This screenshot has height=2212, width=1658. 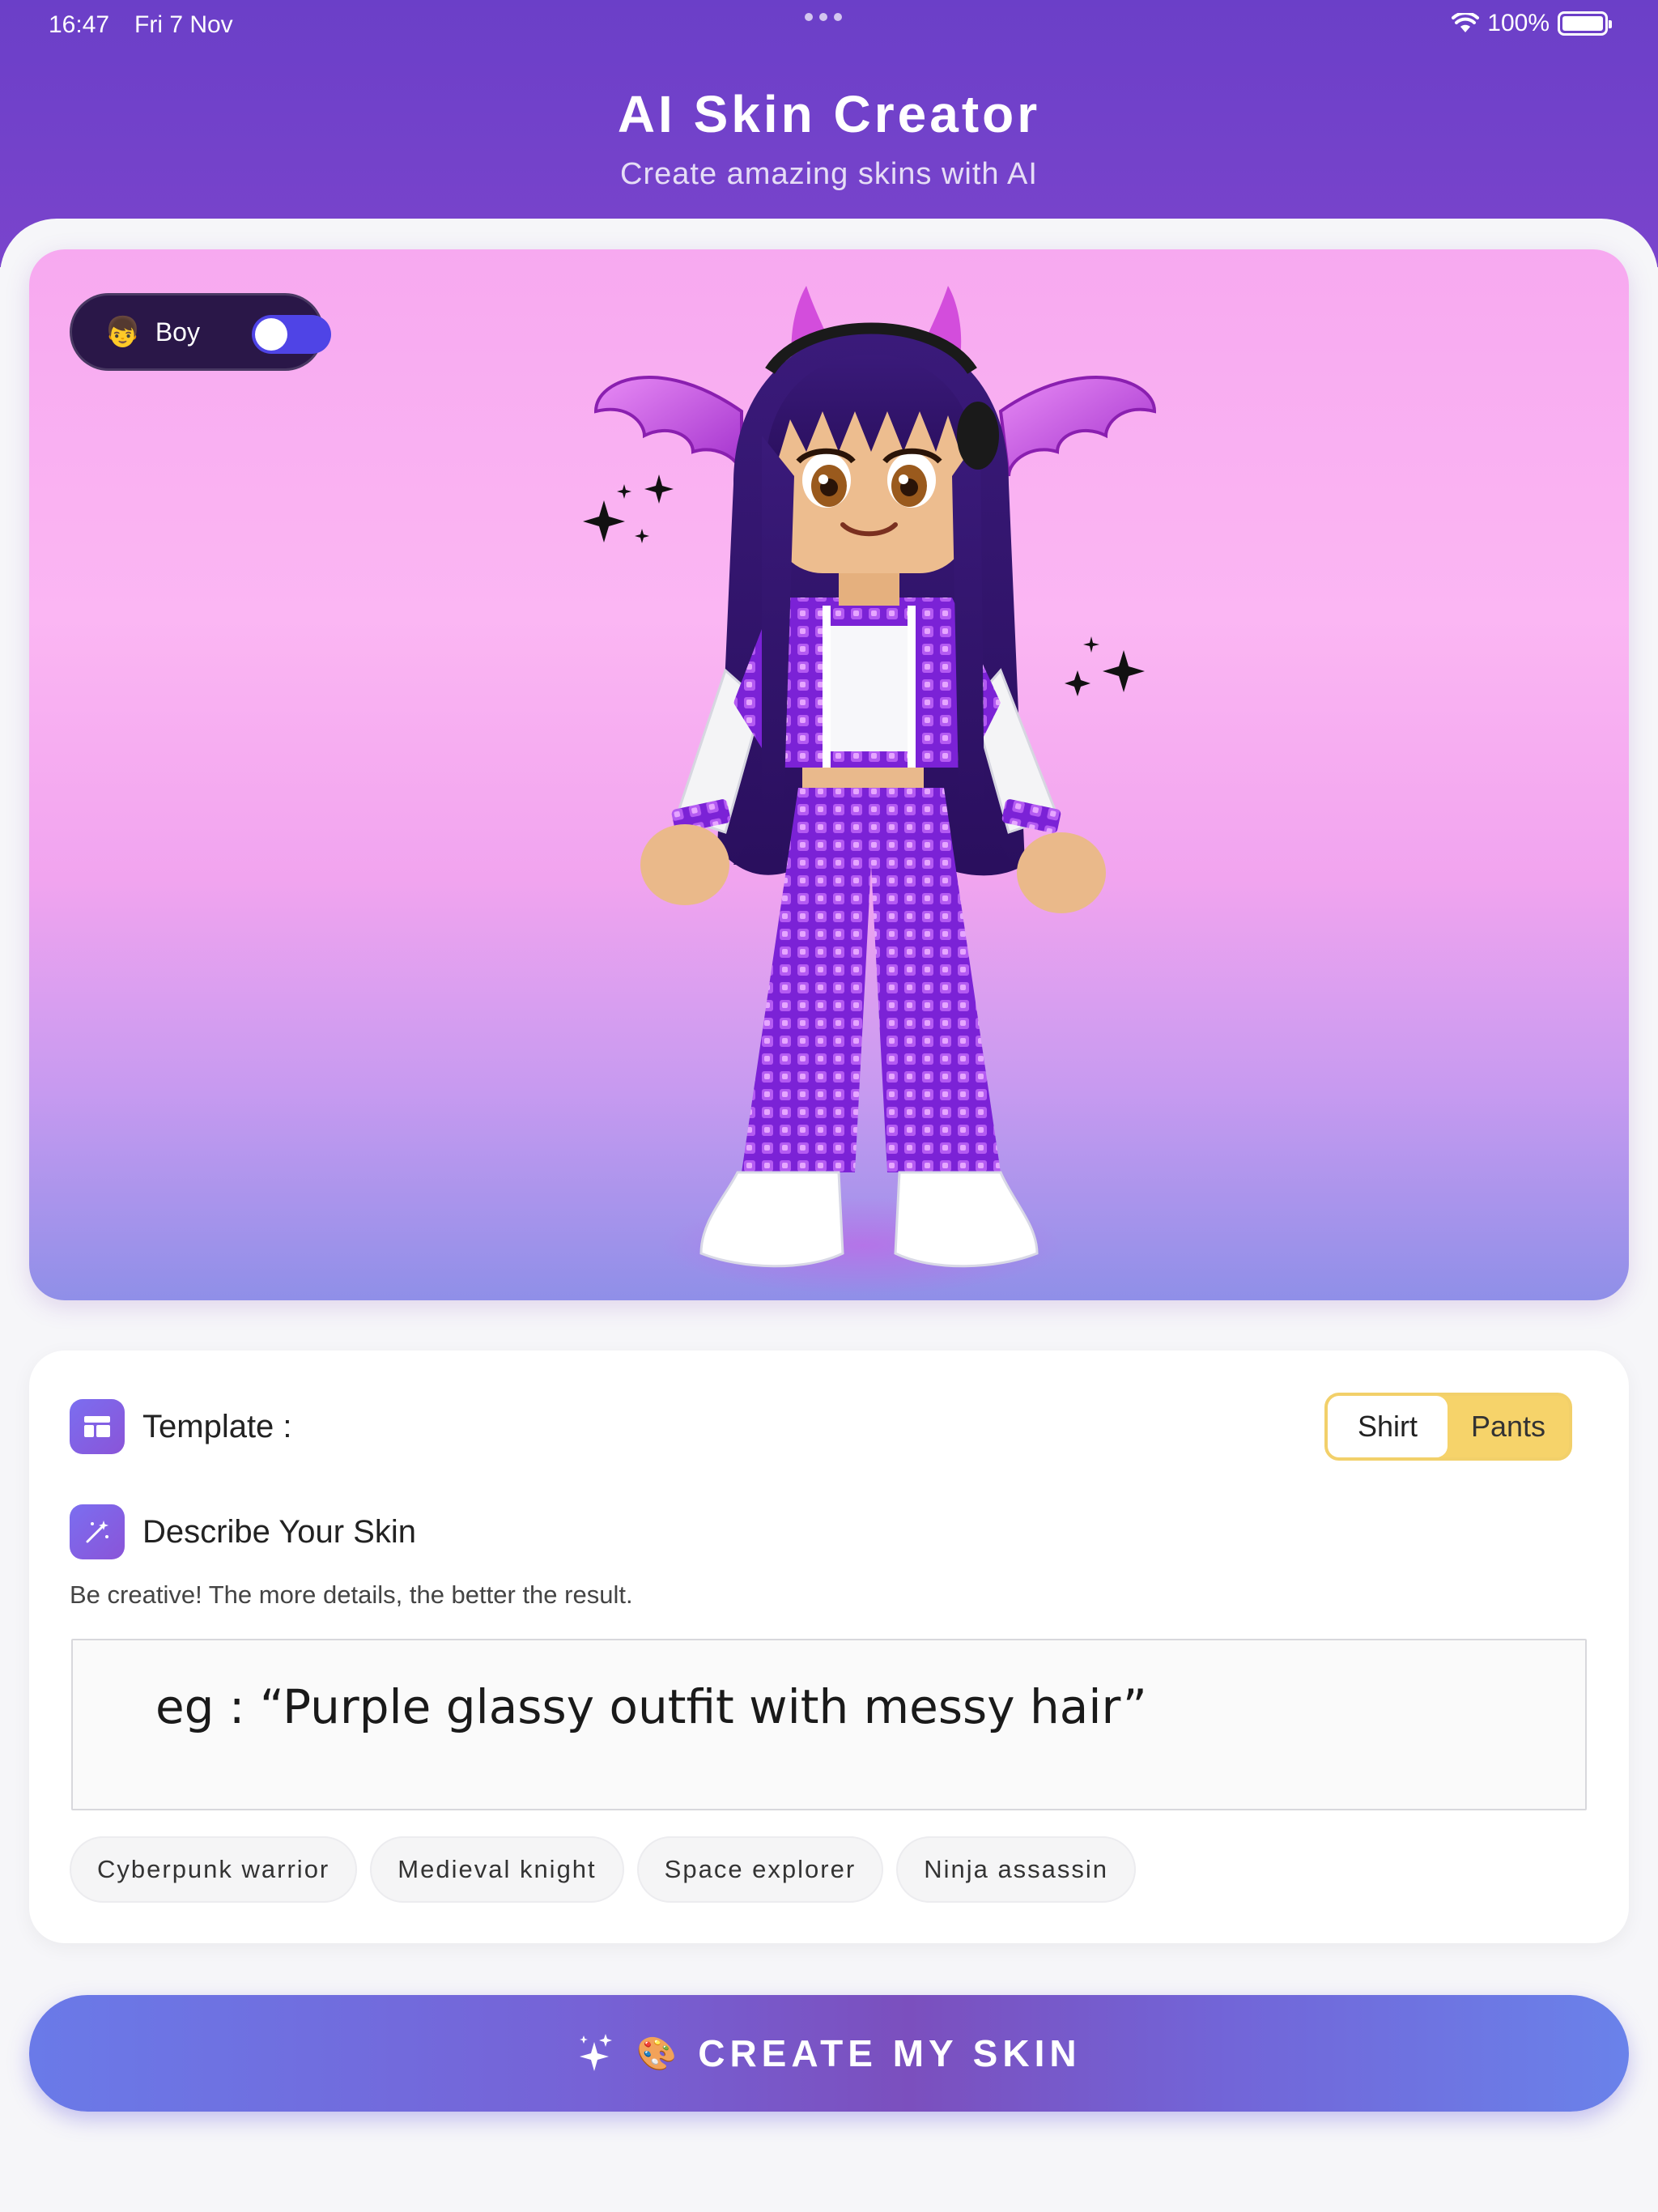 What do you see at coordinates (657, 2053) in the screenshot?
I see `palette-icon: 🎨` at bounding box center [657, 2053].